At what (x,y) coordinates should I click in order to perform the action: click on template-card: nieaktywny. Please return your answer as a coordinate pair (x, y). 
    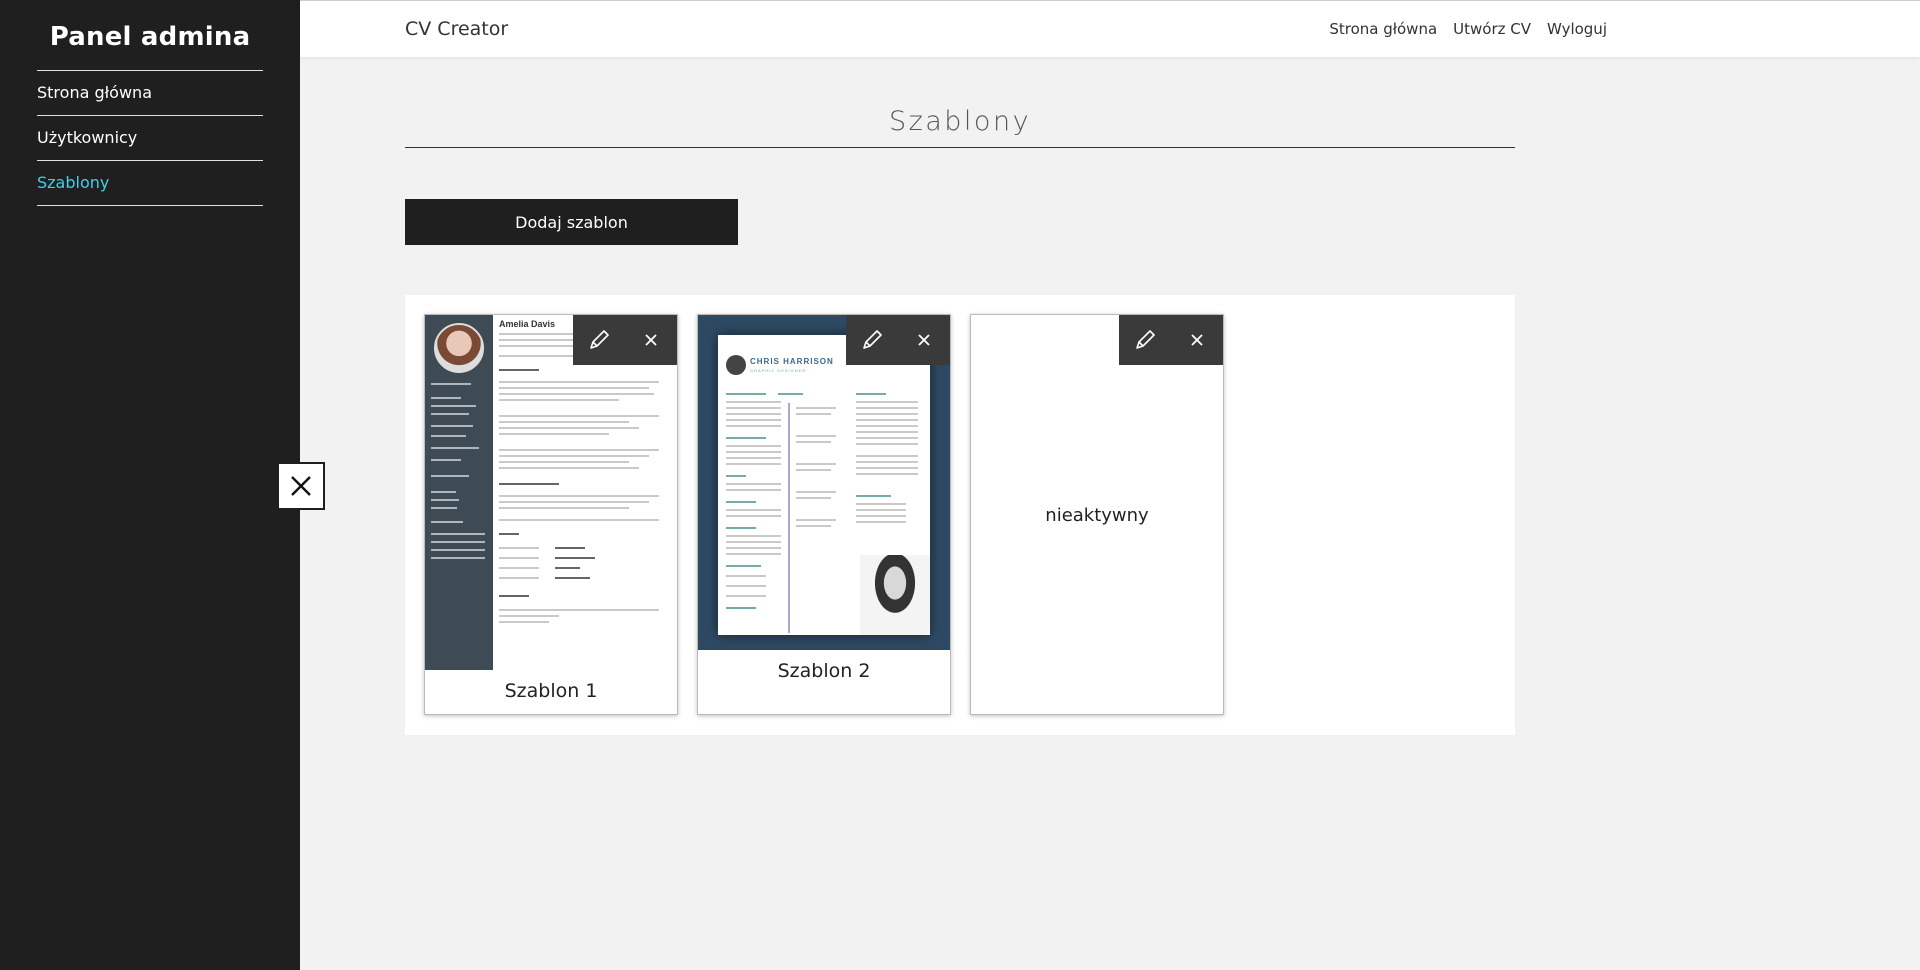
    Looking at the image, I should click on (1097, 514).